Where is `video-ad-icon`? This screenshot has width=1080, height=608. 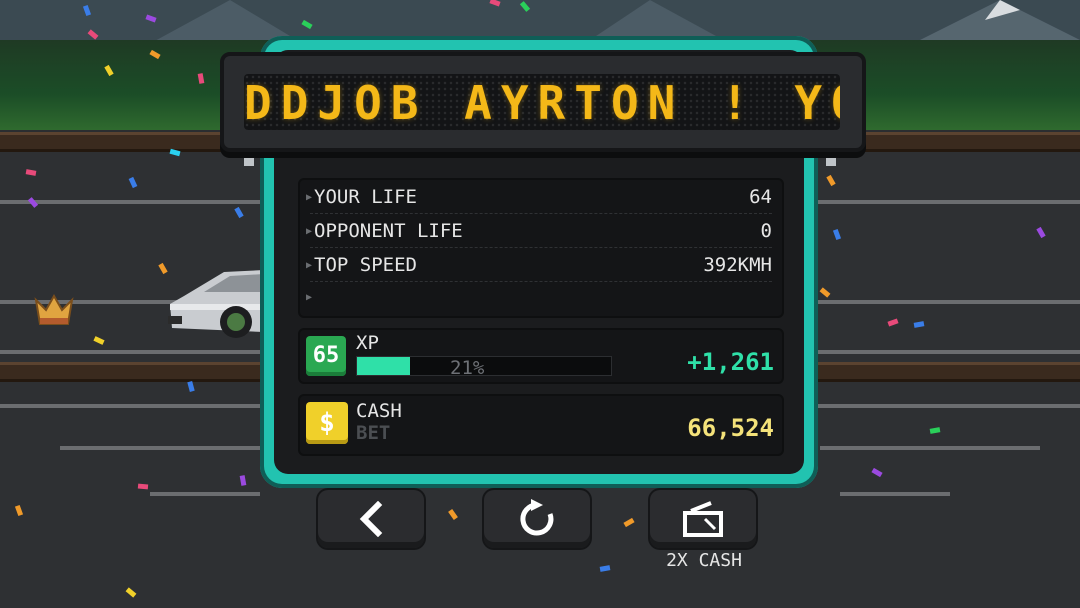 video-ad-icon is located at coordinates (703, 519).